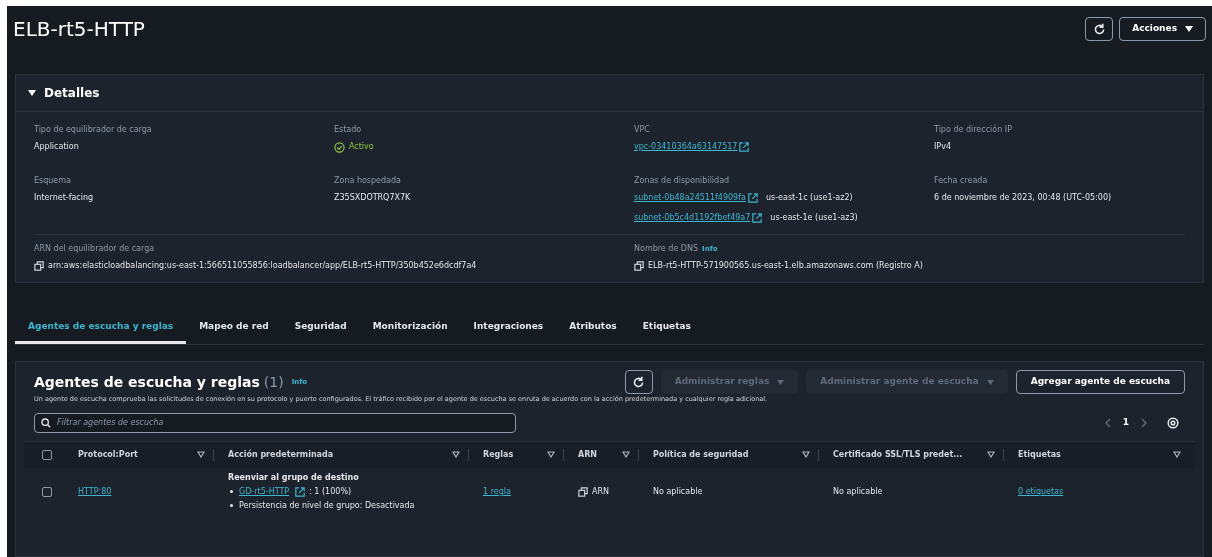  Describe the element at coordinates (373, 198) in the screenshot. I see `field-value: Z35SXDOTRQ7X7K` at that location.